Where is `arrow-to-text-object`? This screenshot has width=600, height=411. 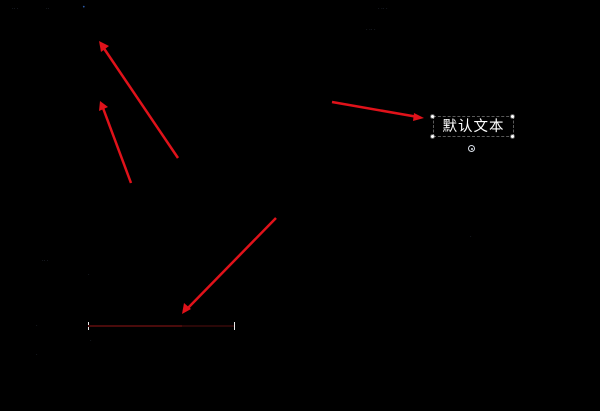 arrow-to-text-object is located at coordinates (377, 110).